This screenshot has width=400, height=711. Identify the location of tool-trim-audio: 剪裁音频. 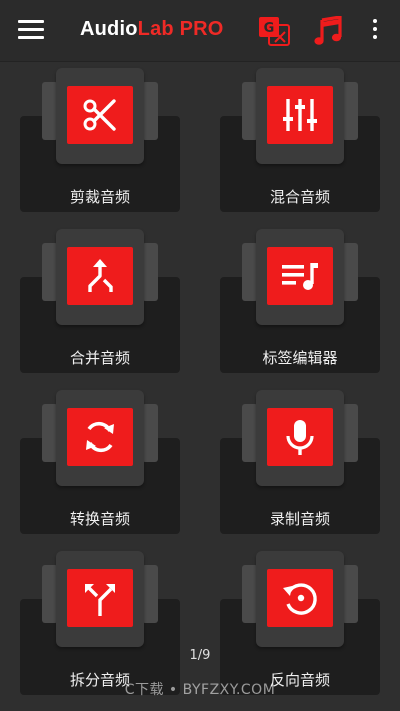
(100, 137).